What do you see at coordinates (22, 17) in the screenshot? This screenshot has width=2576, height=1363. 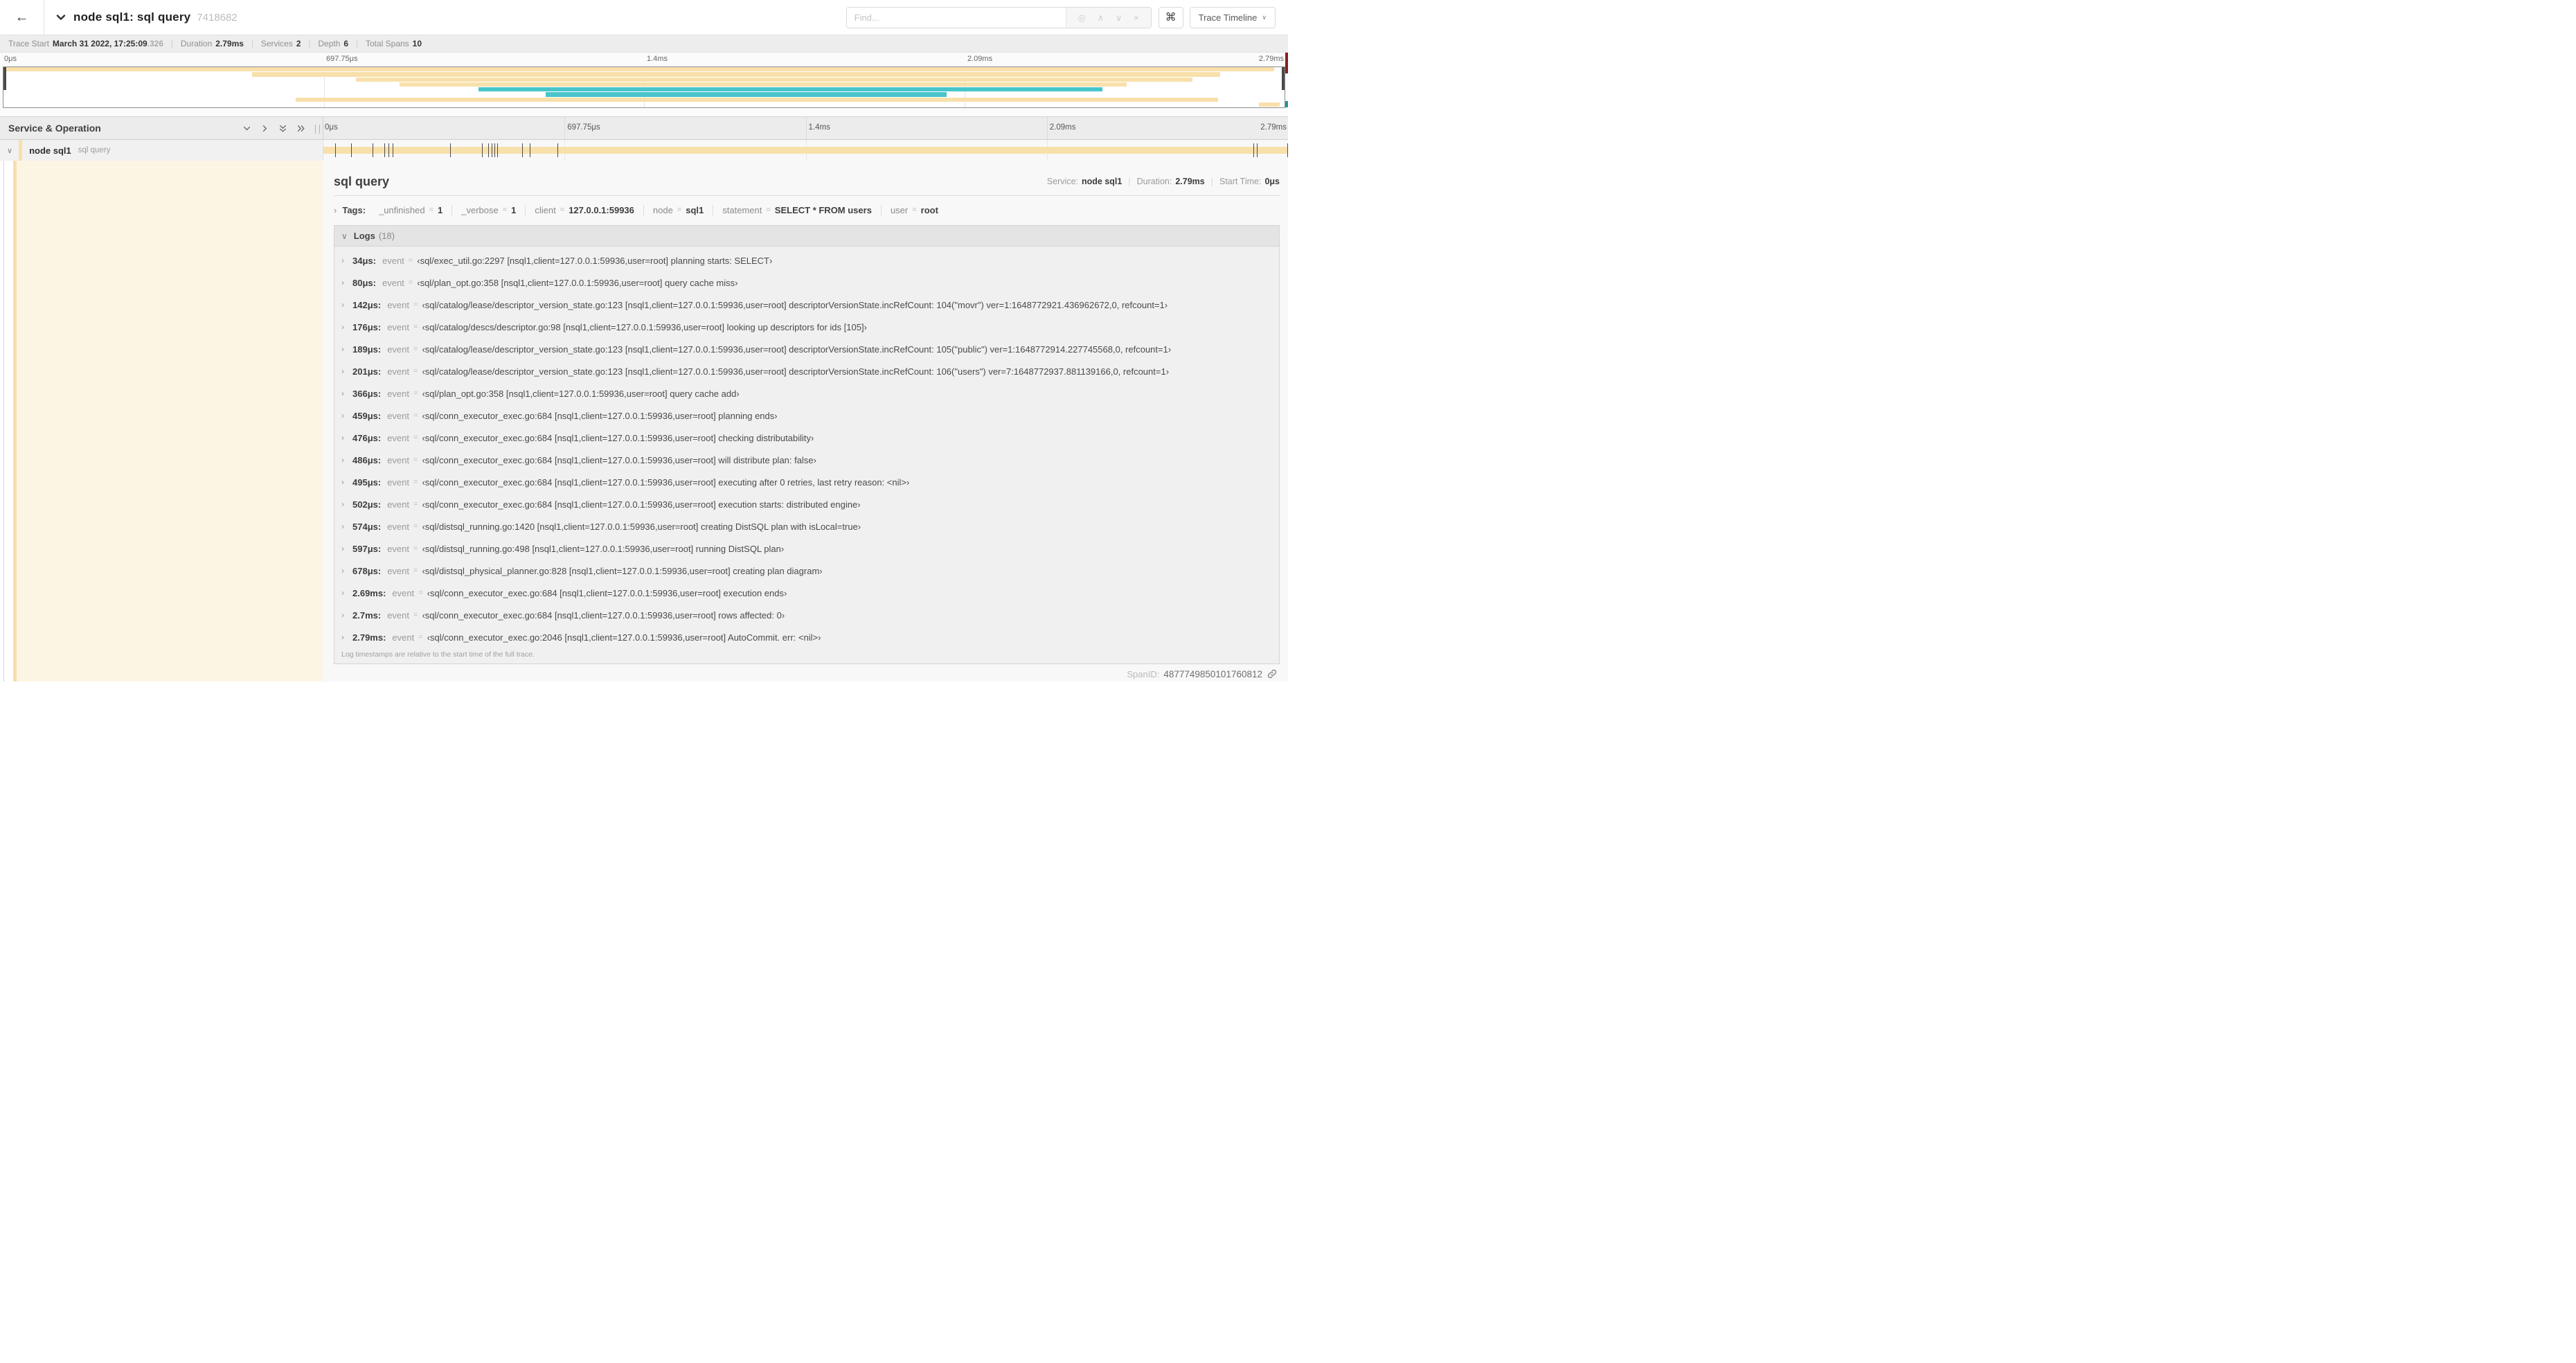 I see `back-button: ←` at bounding box center [22, 17].